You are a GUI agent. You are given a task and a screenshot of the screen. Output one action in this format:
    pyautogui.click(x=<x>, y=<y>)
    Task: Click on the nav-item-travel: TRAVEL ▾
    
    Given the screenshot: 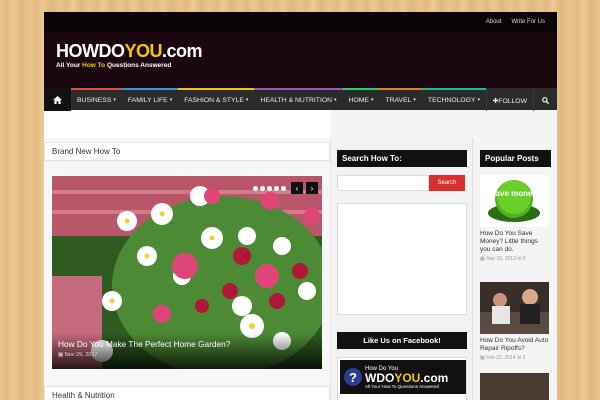 What is the action you would take?
    pyautogui.click(x=400, y=99)
    